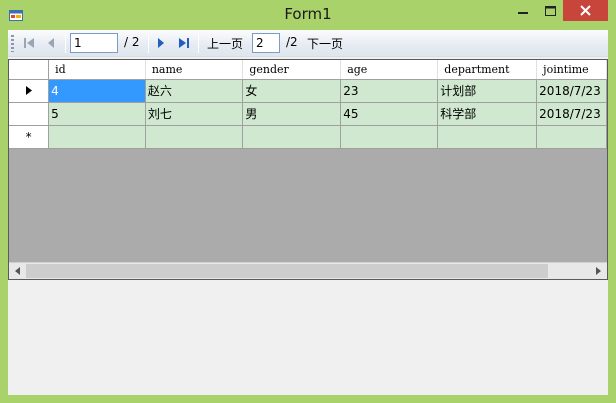  What do you see at coordinates (389, 70) in the screenshot?
I see `column-header-age: age` at bounding box center [389, 70].